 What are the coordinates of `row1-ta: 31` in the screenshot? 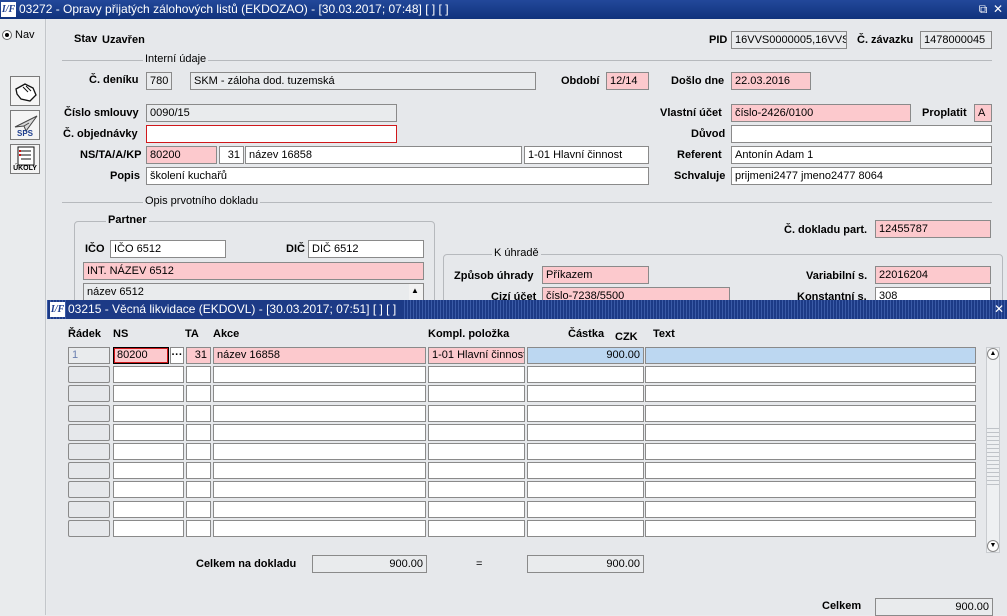 It's located at (198, 355).